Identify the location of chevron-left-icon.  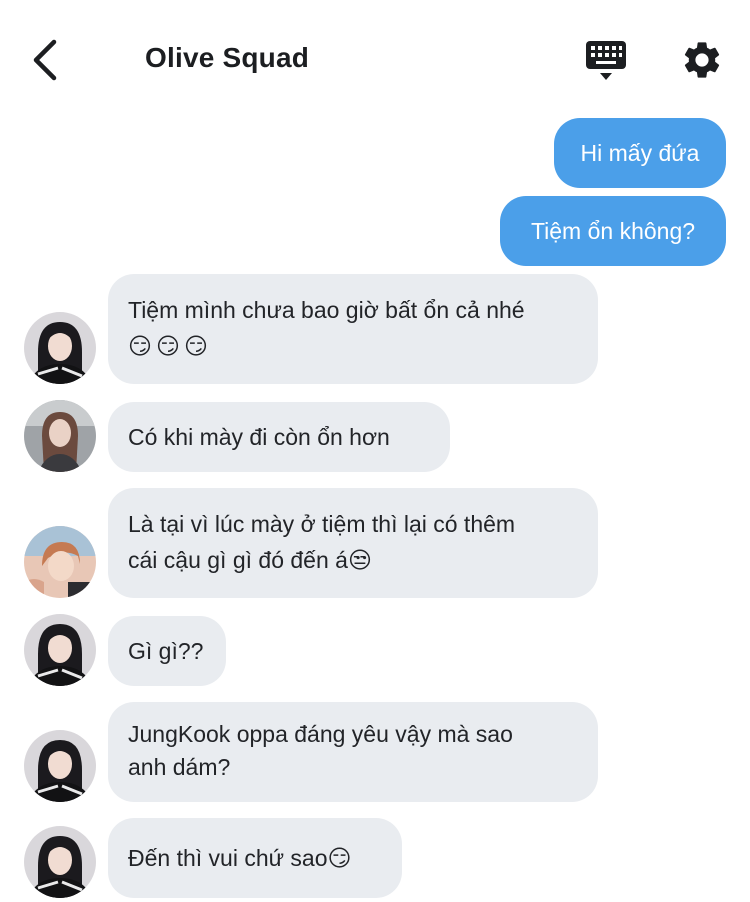
(45, 60).